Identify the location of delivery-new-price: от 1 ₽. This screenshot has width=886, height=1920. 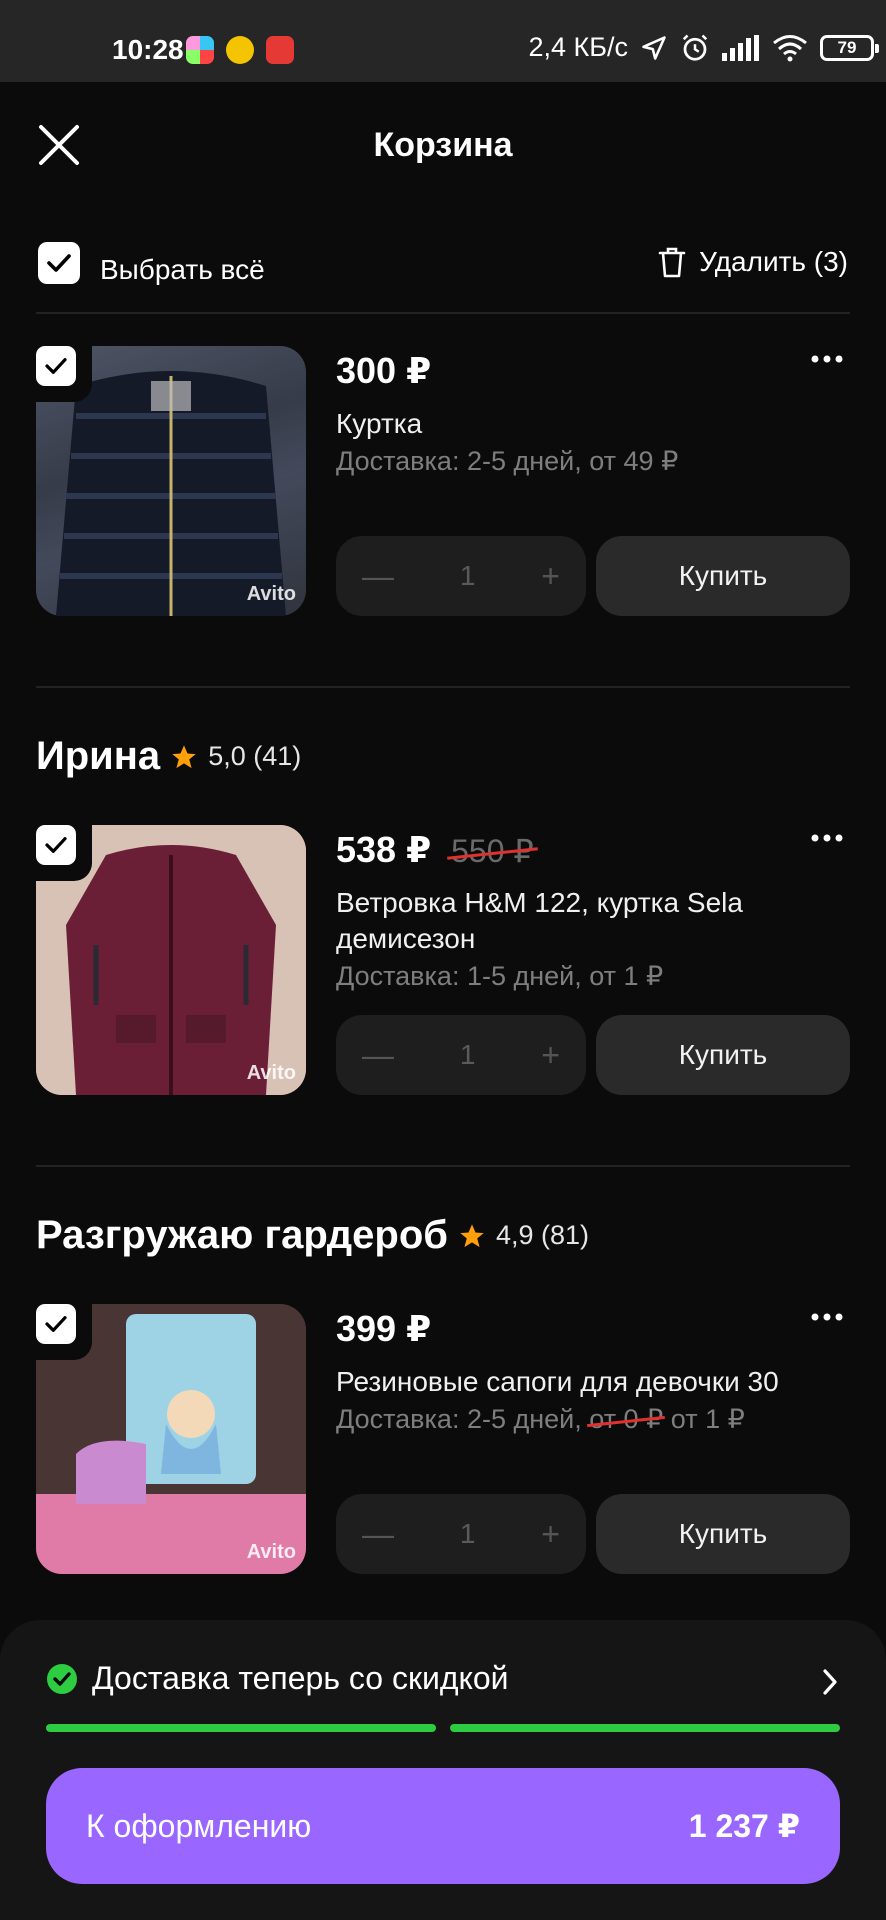
(707, 1419).